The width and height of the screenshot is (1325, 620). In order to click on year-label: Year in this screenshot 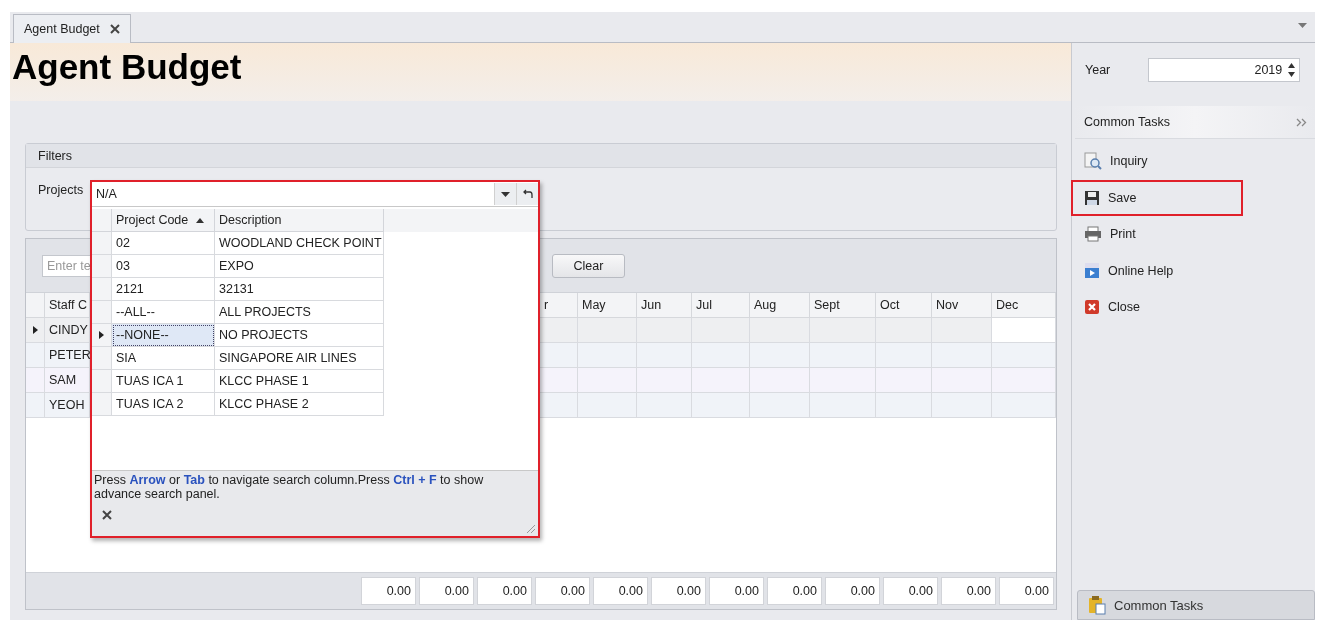, I will do `click(1098, 70)`.